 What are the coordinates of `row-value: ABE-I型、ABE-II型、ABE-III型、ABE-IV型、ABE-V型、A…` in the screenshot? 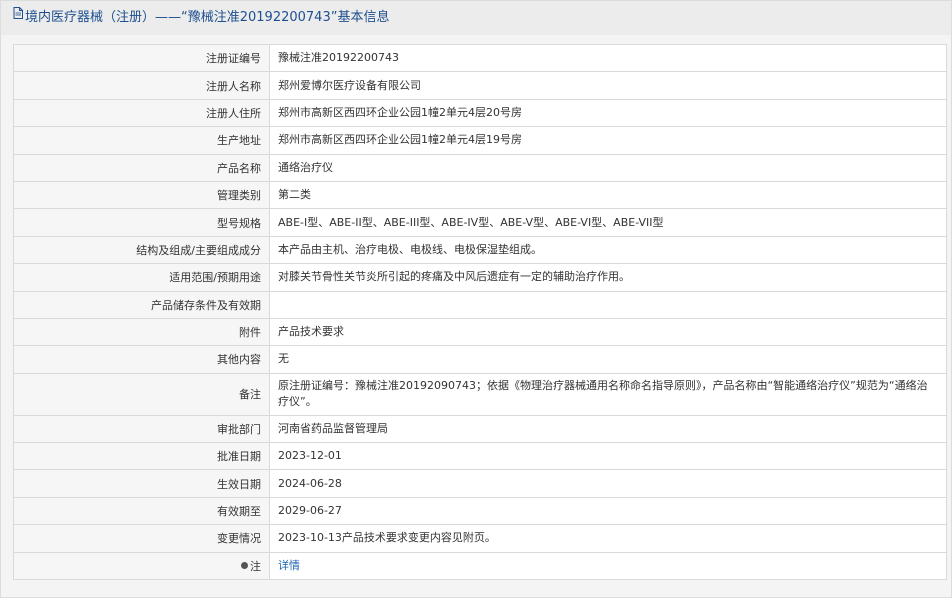 It's located at (608, 222).